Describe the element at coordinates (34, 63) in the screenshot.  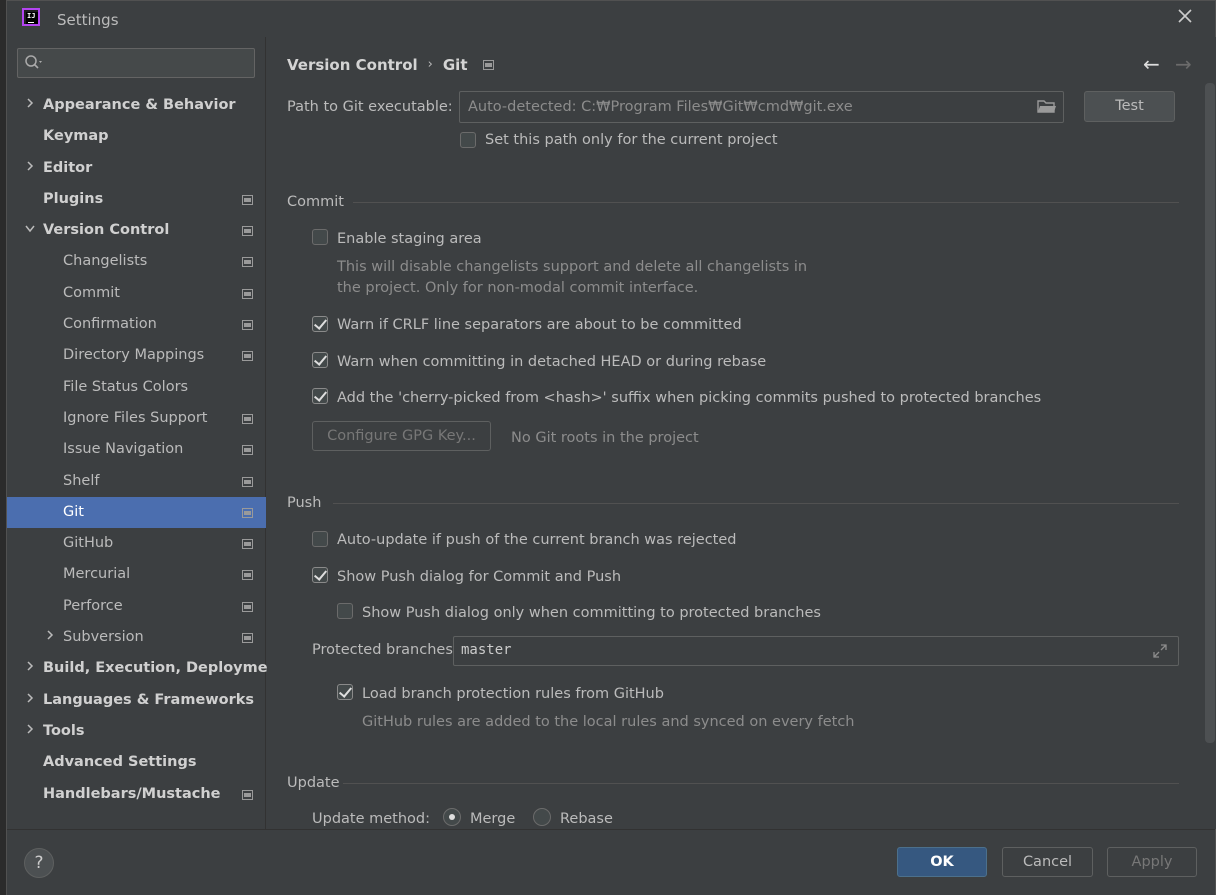
I see `search-icon` at that location.